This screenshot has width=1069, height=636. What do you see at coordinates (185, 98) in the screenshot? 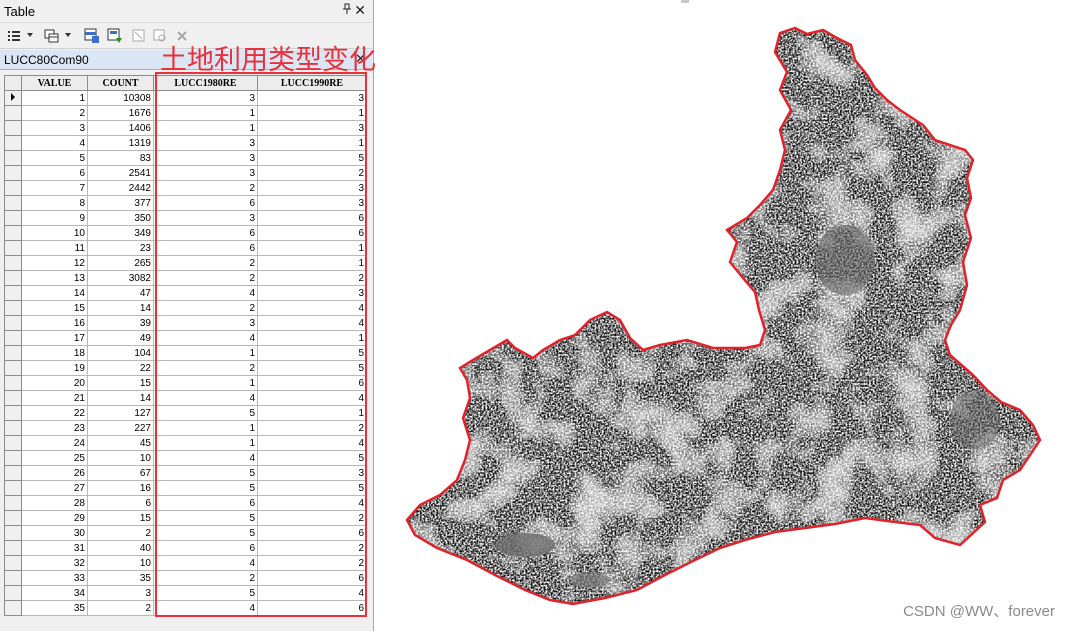
I see `table-row: 1 10308 3 3` at bounding box center [185, 98].